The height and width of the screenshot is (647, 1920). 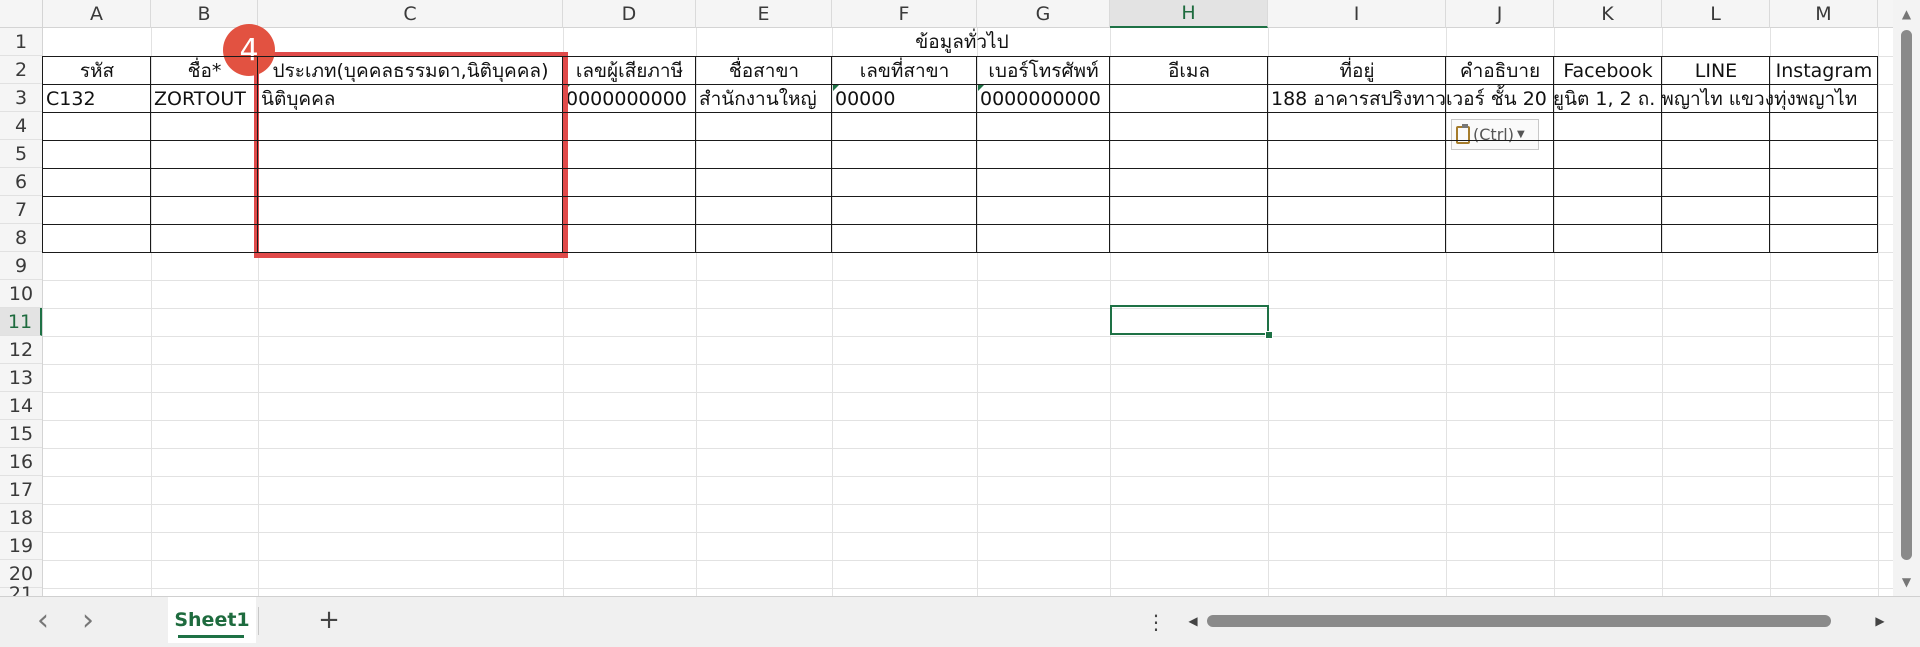 What do you see at coordinates (1357, 14) in the screenshot?
I see `column-header-i: I` at bounding box center [1357, 14].